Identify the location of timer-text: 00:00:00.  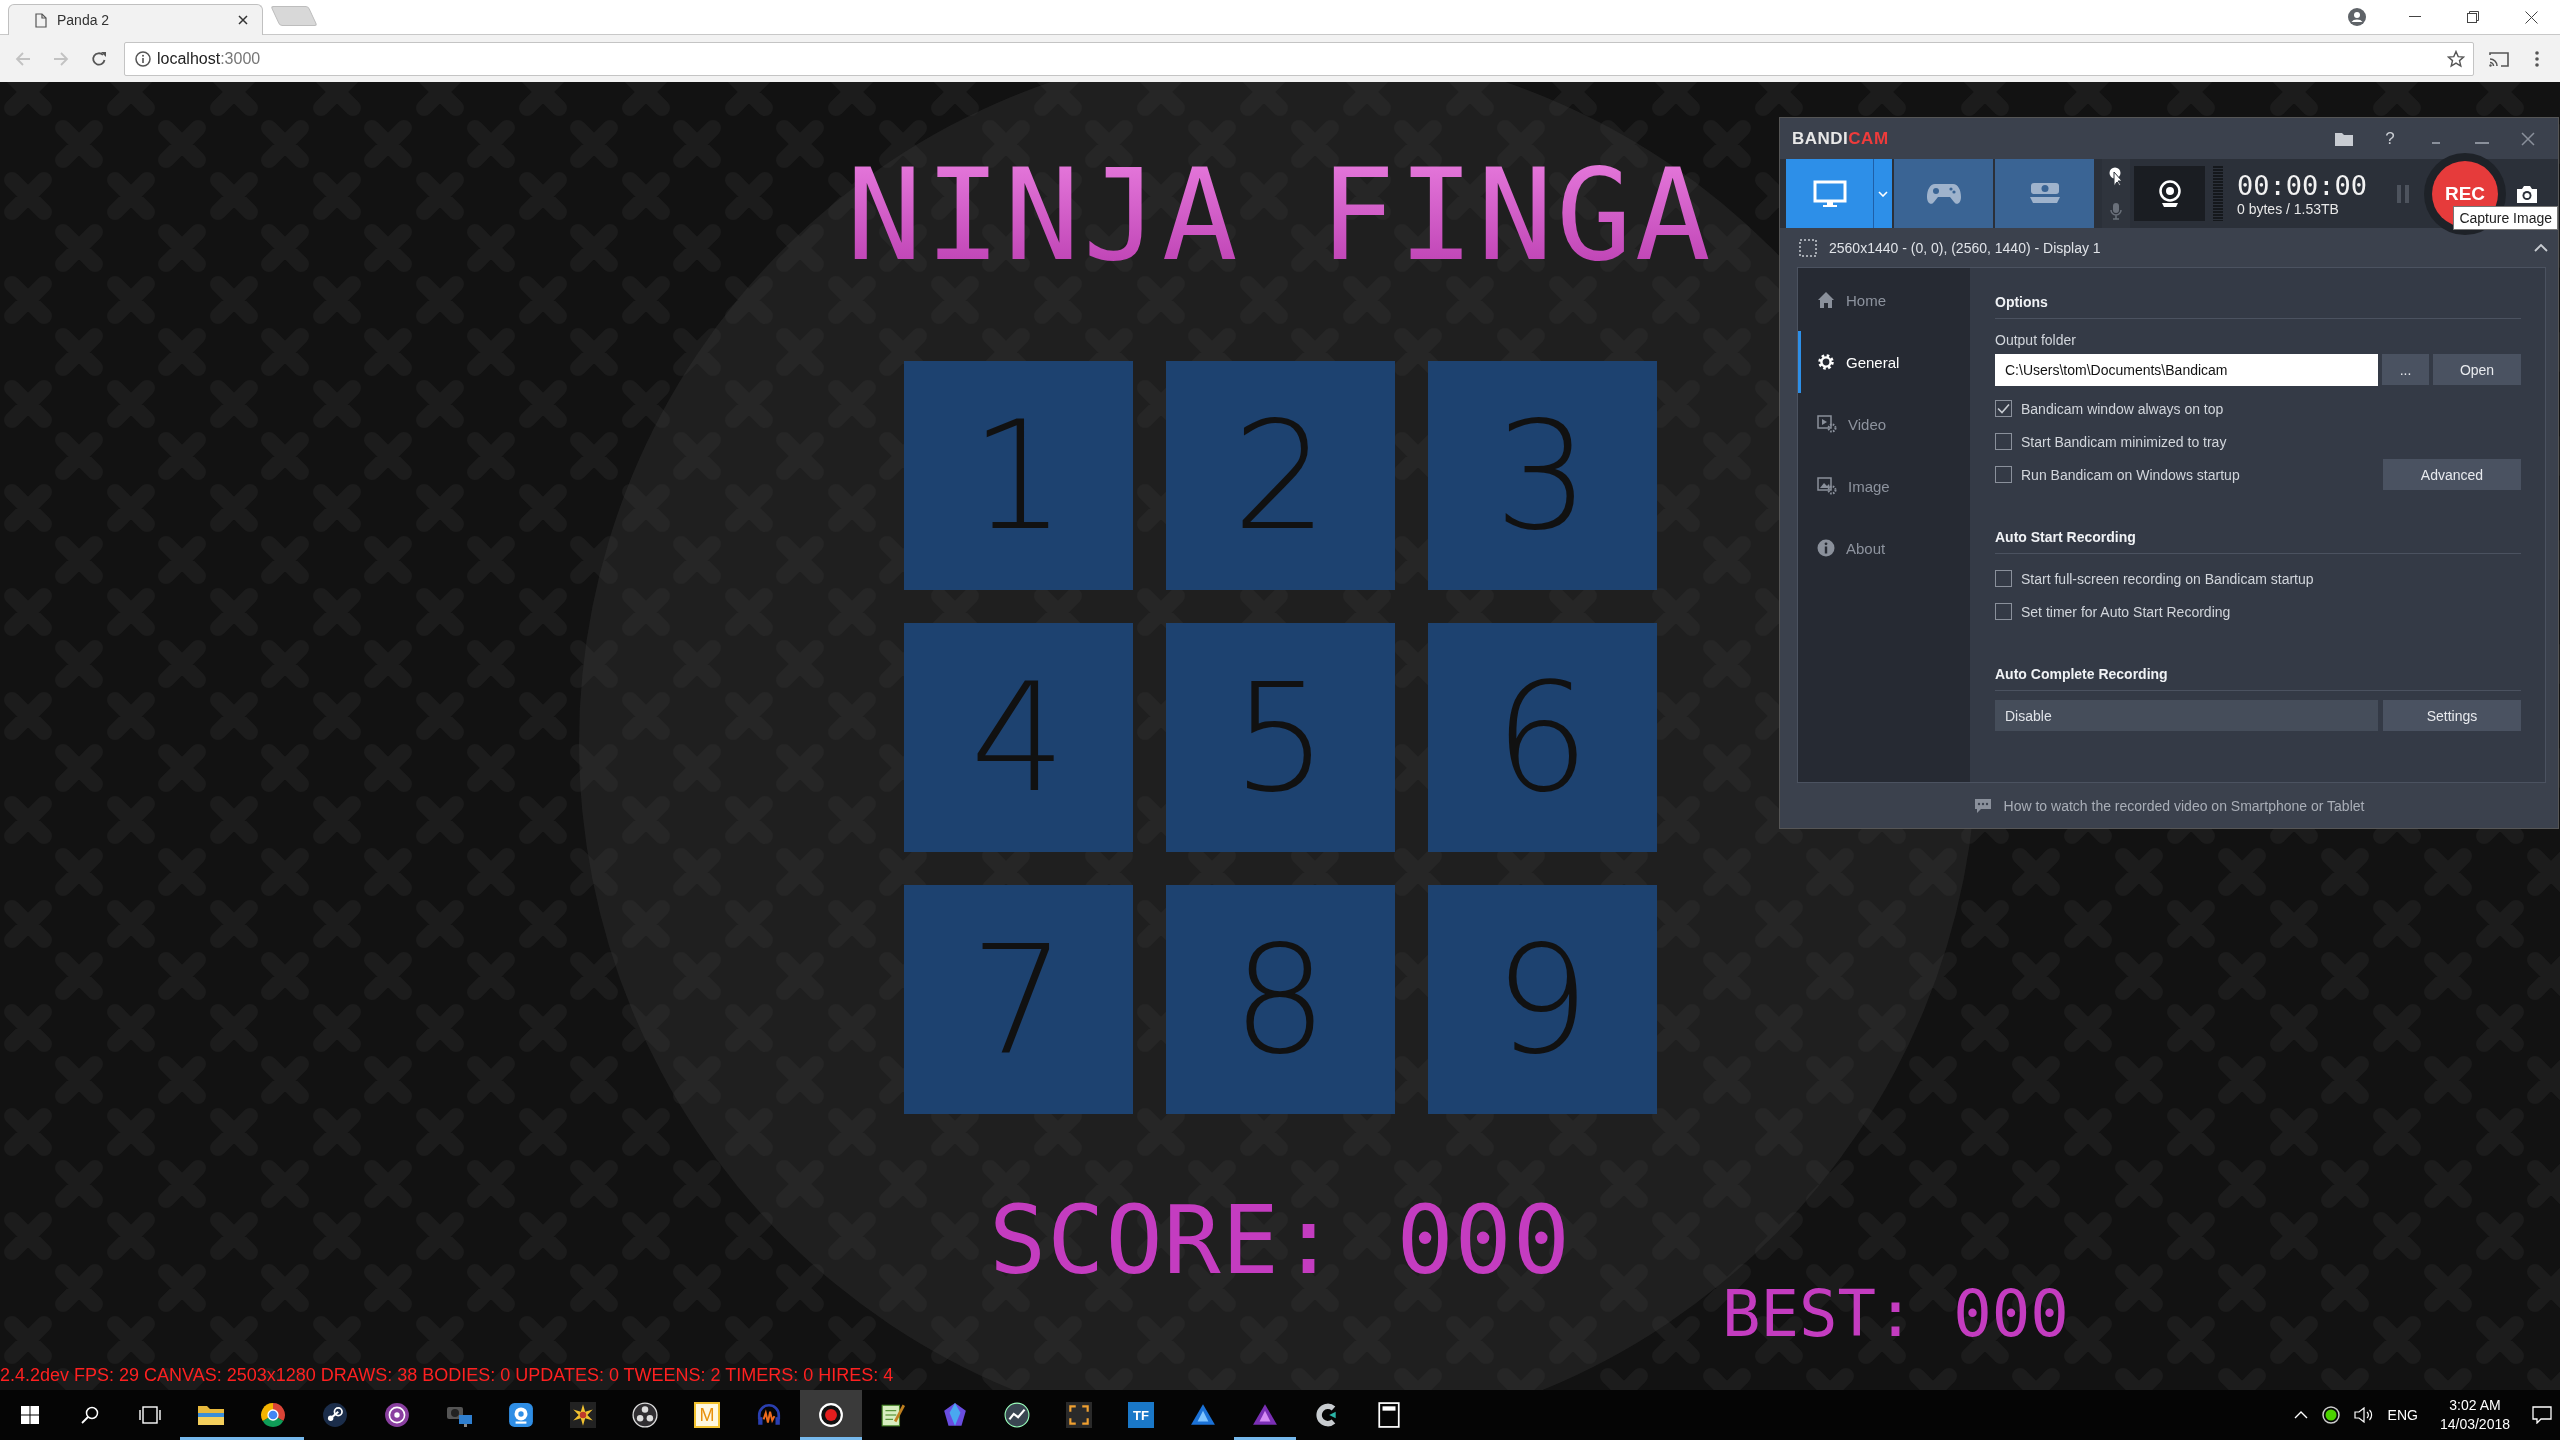
(2303, 185).